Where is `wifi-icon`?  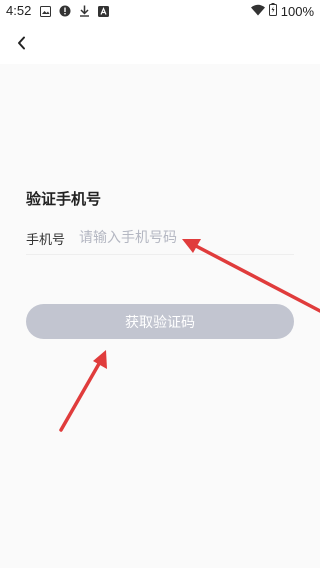 wifi-icon is located at coordinates (257, 12).